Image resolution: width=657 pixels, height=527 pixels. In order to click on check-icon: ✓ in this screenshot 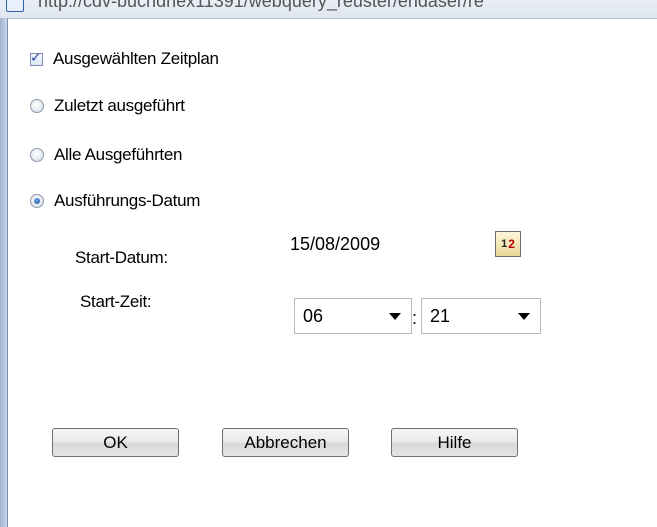, I will do `click(36, 56)`.